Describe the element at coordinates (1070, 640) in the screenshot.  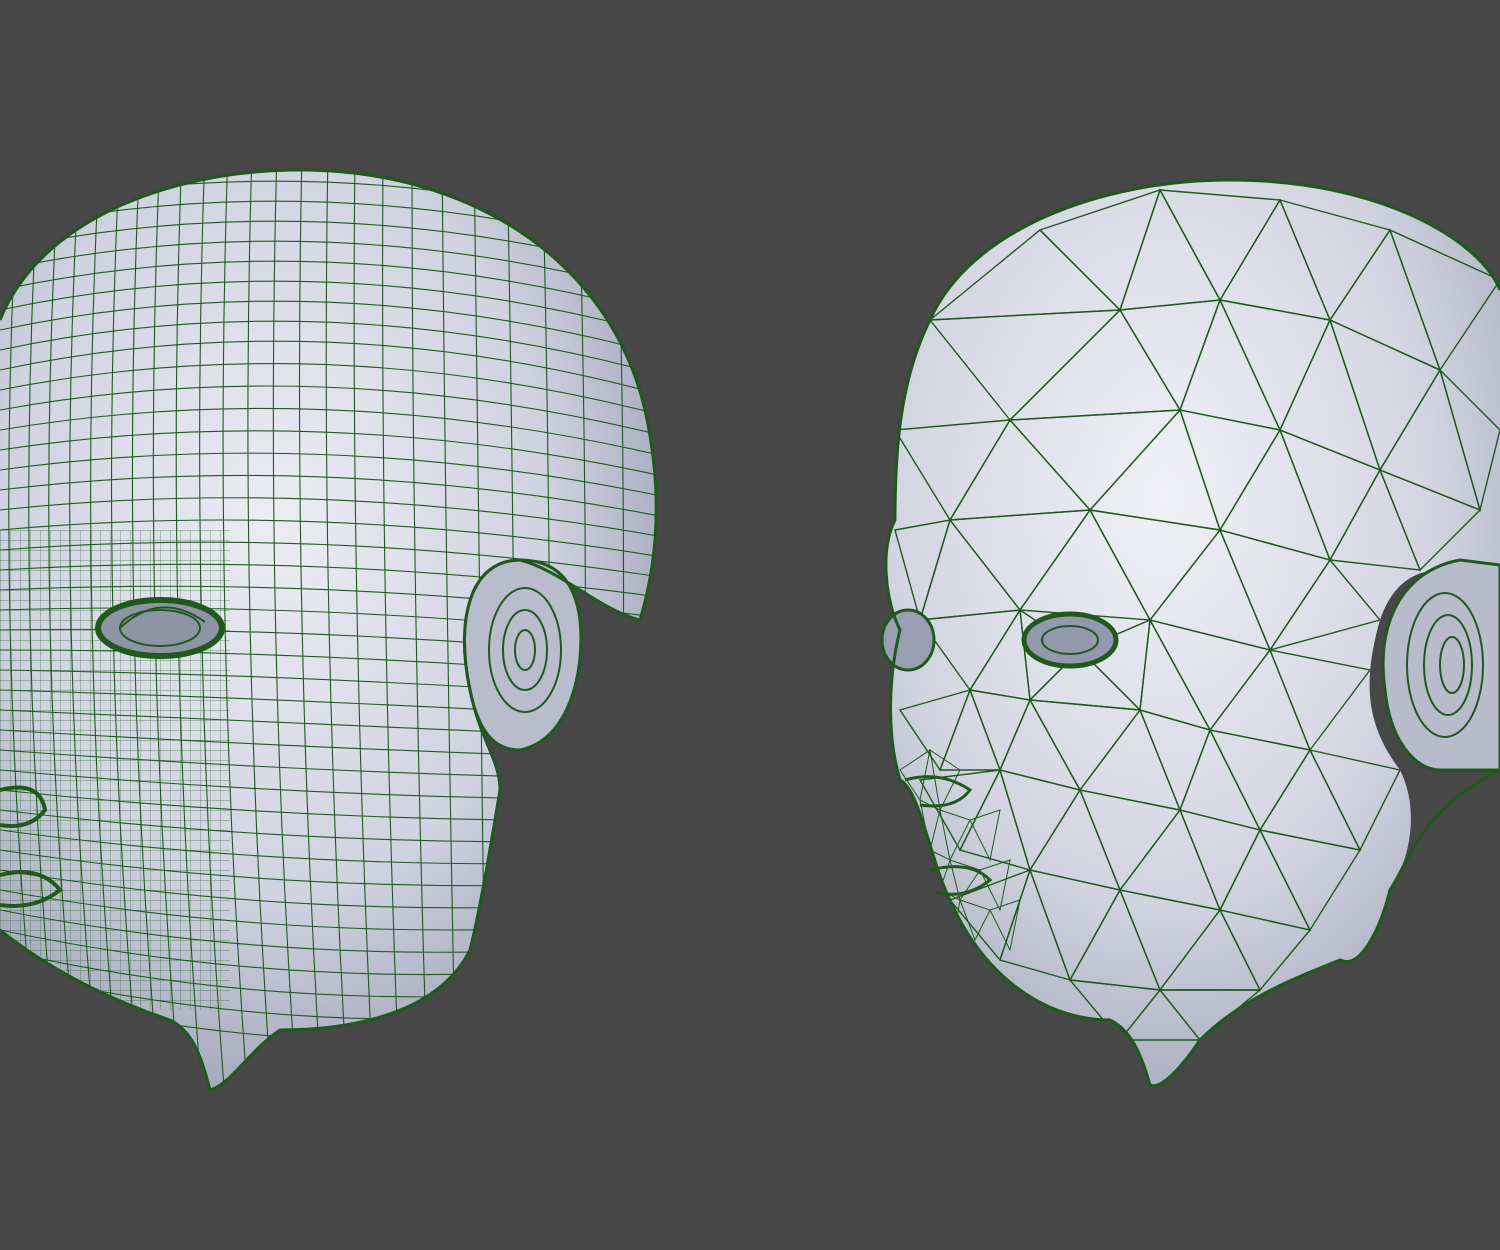
I see `right-head-eye-far` at that location.